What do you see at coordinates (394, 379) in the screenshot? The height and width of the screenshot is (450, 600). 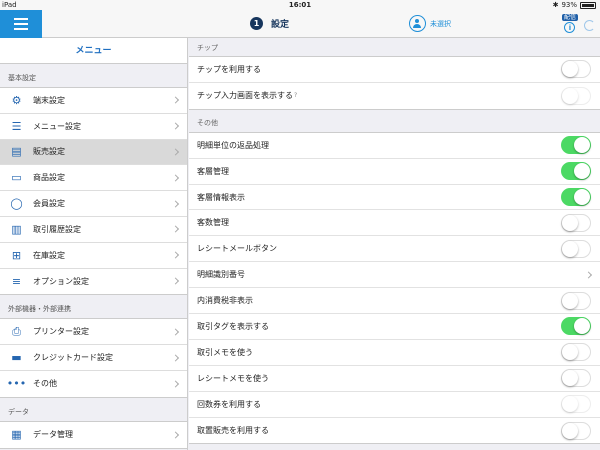 I see `settings-row: レシートメモを使う` at bounding box center [394, 379].